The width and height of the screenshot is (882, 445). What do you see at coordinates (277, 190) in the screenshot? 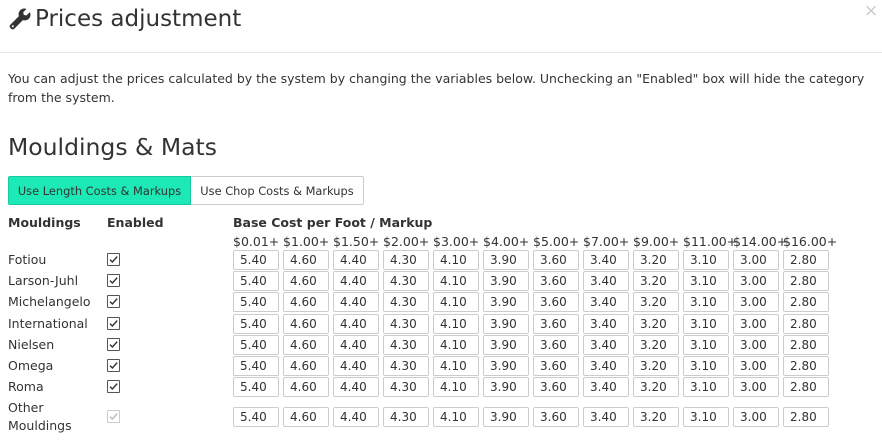
I see `use-chop-costs-button: Use Chop Costs & Markups` at bounding box center [277, 190].